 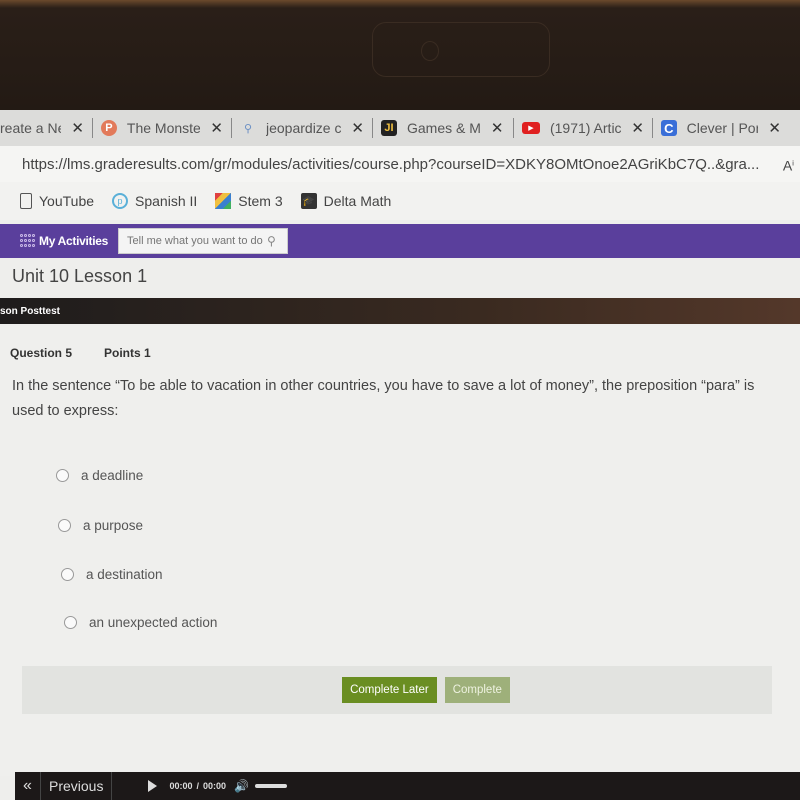 I want to click on jl-icon: JI, so click(x=389, y=128).